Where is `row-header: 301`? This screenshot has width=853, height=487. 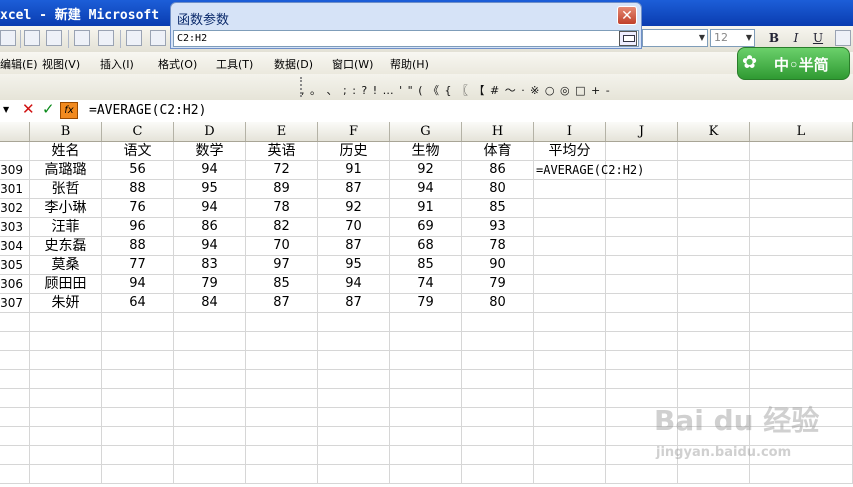 row-header: 301 is located at coordinates (15, 189).